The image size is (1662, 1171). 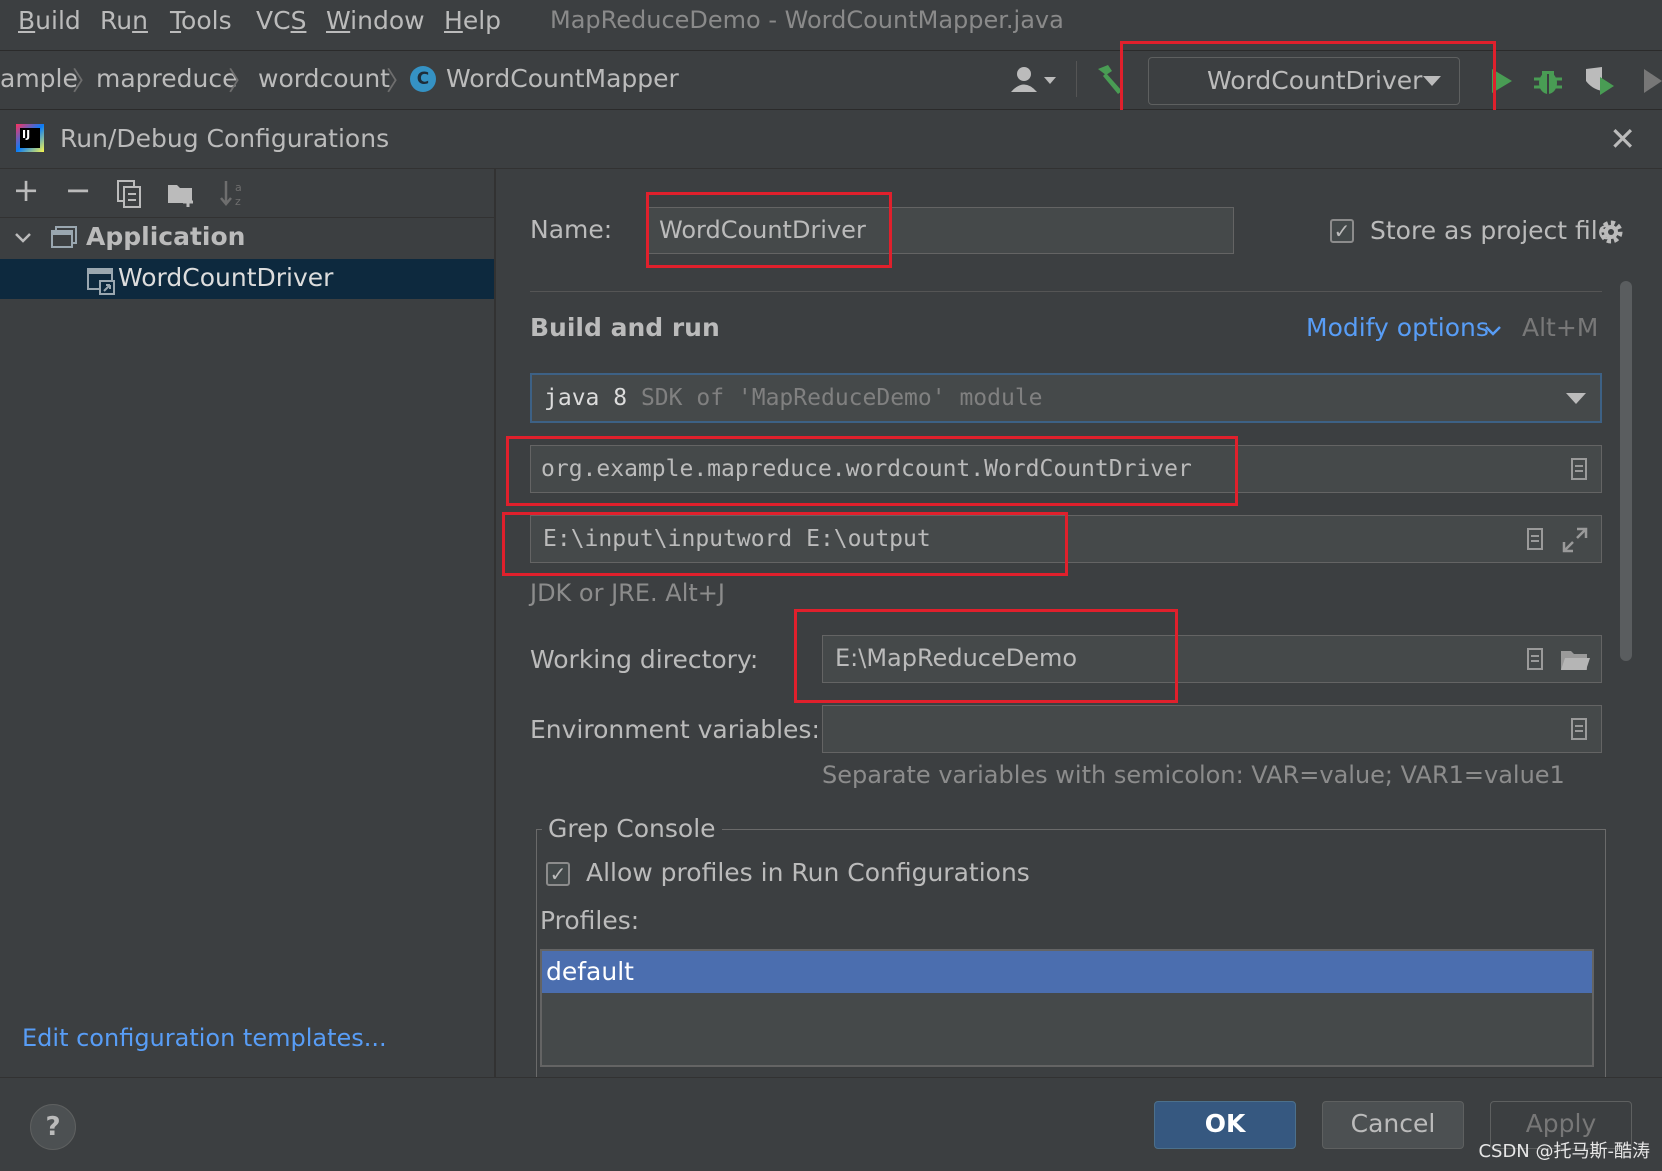 What do you see at coordinates (182, 194) in the screenshot?
I see `new-folder-icon` at bounding box center [182, 194].